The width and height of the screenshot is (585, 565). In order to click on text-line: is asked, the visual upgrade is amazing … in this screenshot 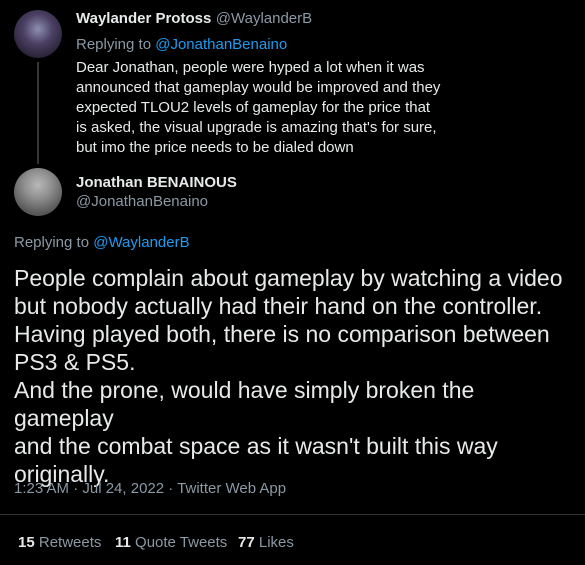, I will do `click(256, 127)`.